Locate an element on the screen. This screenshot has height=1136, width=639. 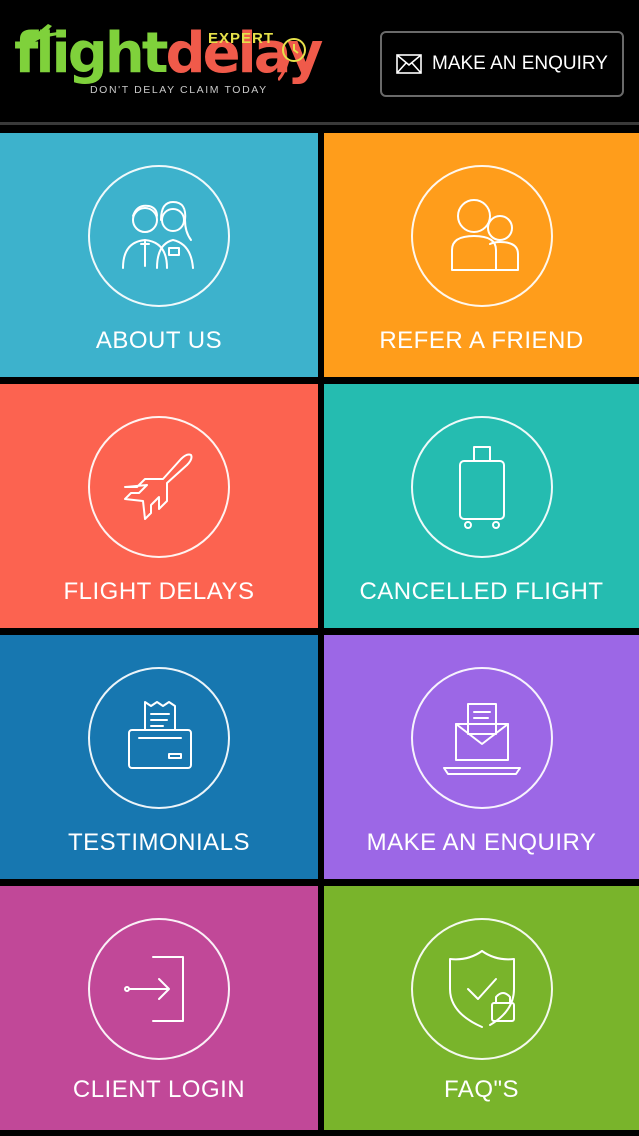
tile-label: REFER A FRIEND is located at coordinates (481, 340).